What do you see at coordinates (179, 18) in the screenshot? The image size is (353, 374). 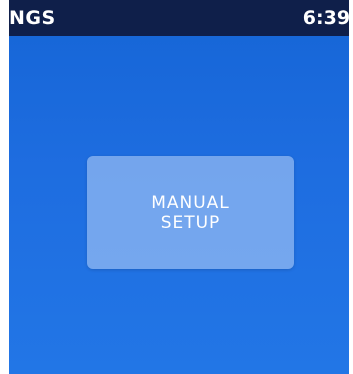 I see `status-bar: NGS 6:39/` at bounding box center [179, 18].